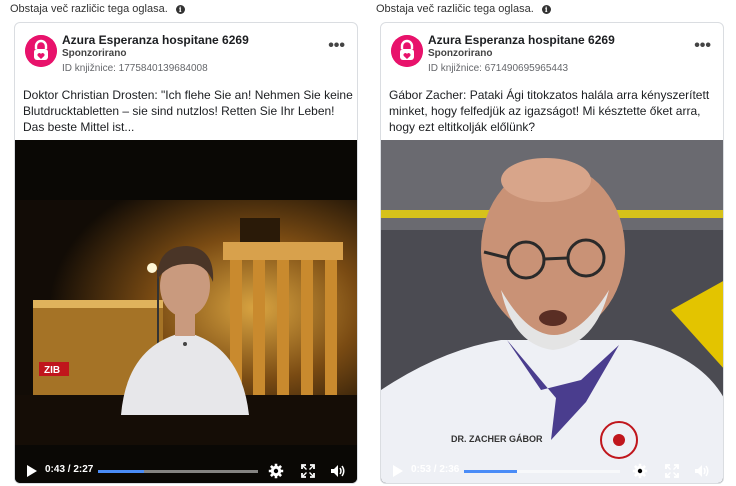  Describe the element at coordinates (69, 469) in the screenshot. I see `video-time: 0:43 / 2:27` at that location.